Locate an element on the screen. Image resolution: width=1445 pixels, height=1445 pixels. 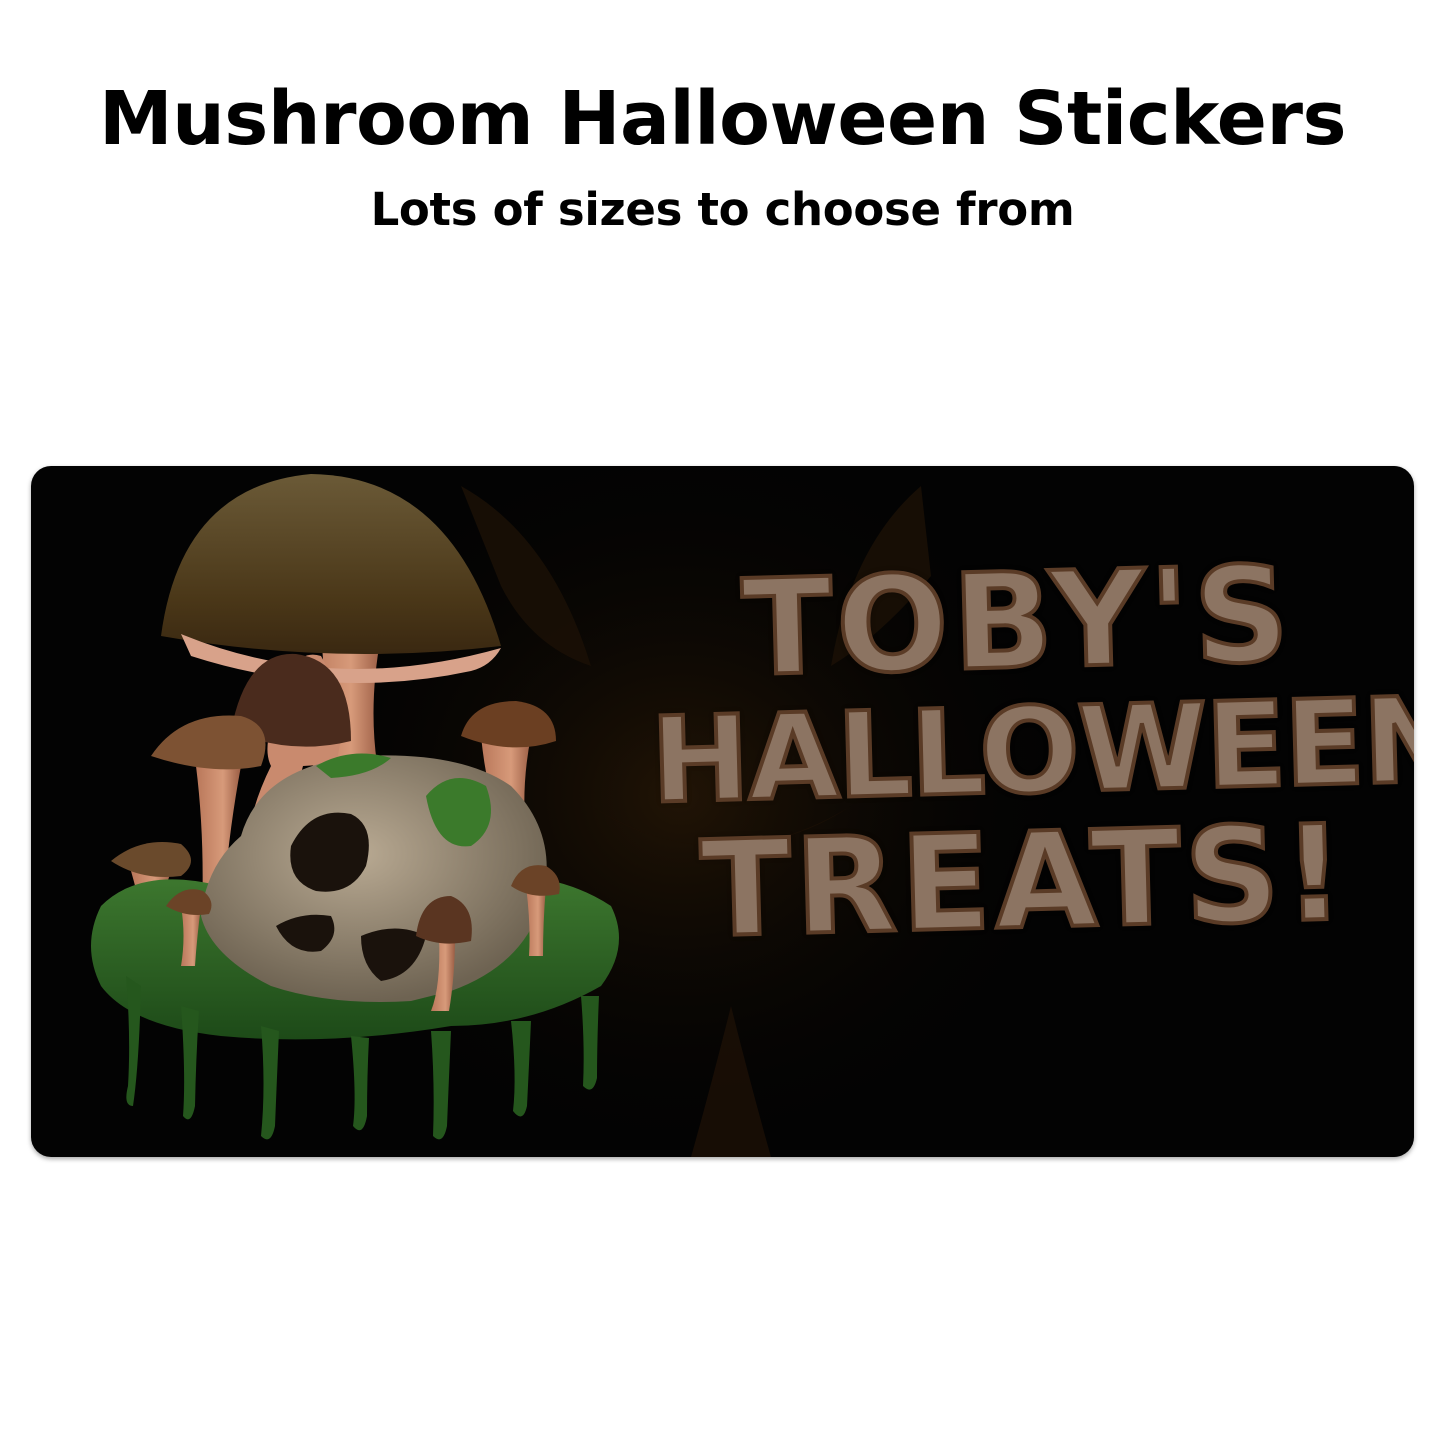
page-title: Mushroom Halloween Stickers is located at coordinates (722, 119).